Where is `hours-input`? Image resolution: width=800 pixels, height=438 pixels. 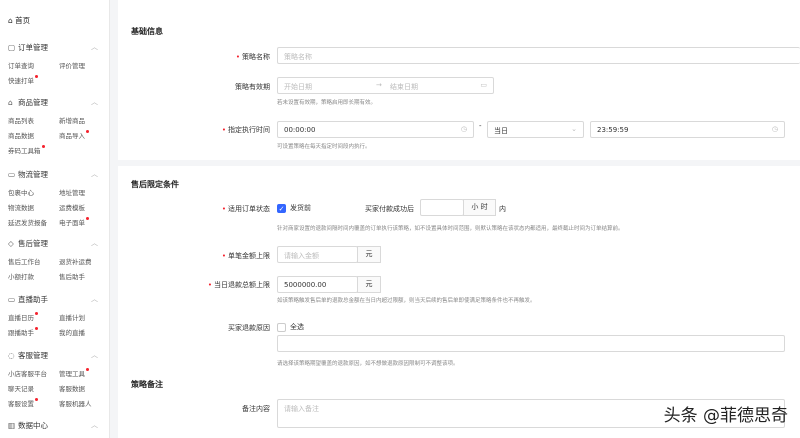 hours-input is located at coordinates (442, 207).